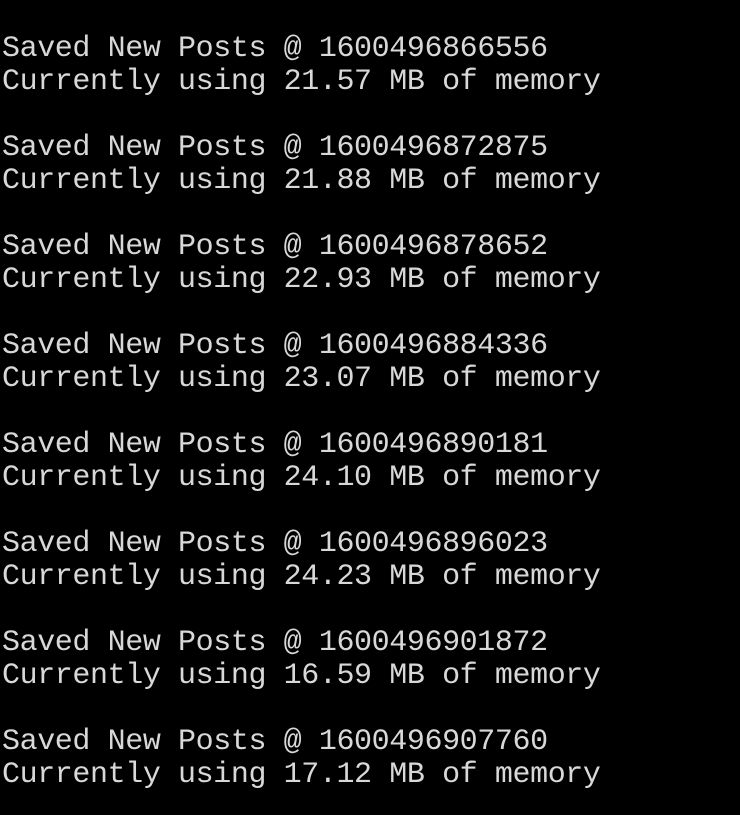 The image size is (740, 815). What do you see at coordinates (275, 346) in the screenshot?
I see `saved-posts-line: Saved New Posts @ 1600496884336` at bounding box center [275, 346].